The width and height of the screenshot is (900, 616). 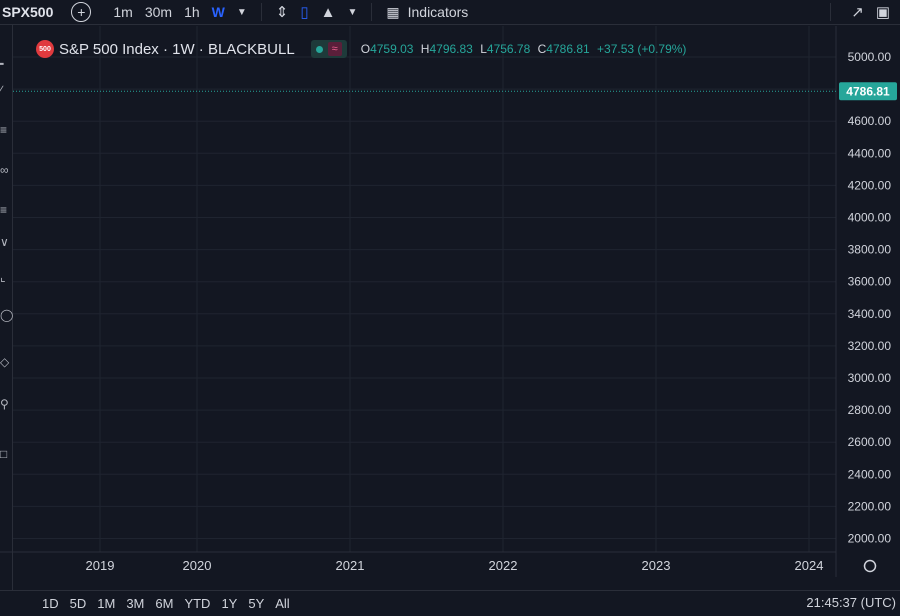 What do you see at coordinates (868, 92) in the screenshot?
I see `last-price-label: 4786.81` at bounding box center [868, 92].